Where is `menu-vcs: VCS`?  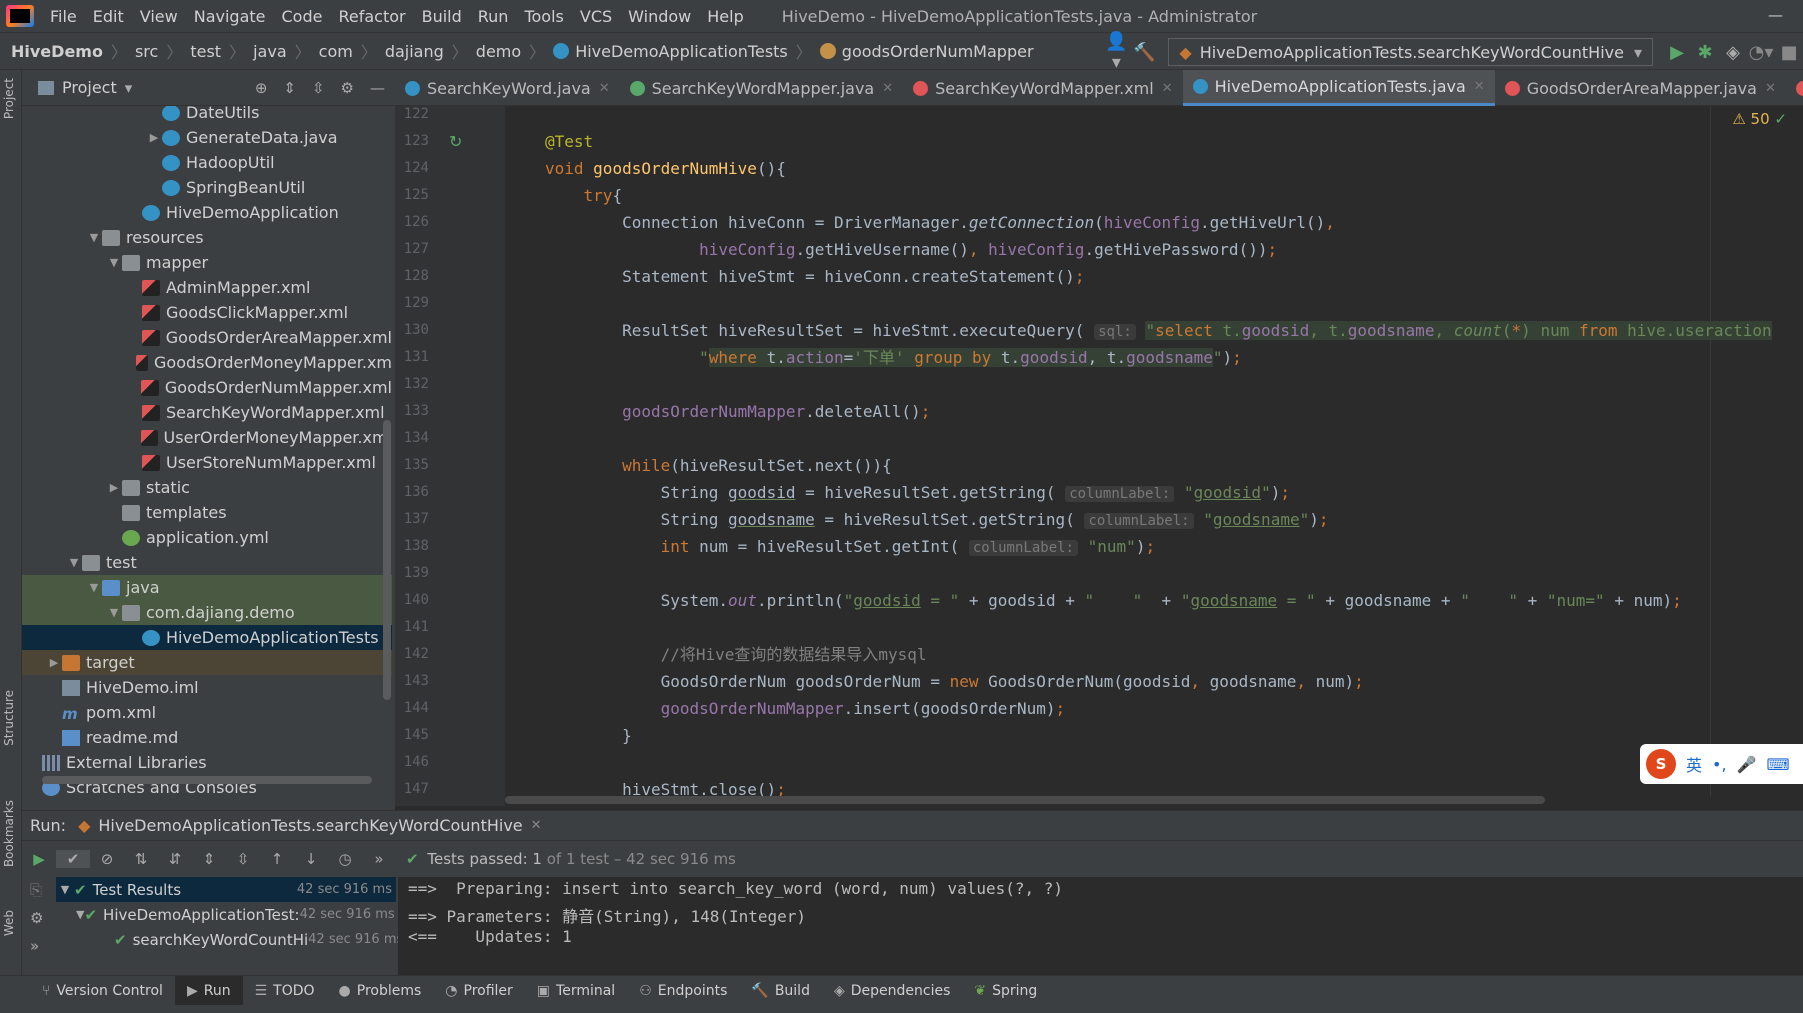
menu-vcs: VCS is located at coordinates (596, 16).